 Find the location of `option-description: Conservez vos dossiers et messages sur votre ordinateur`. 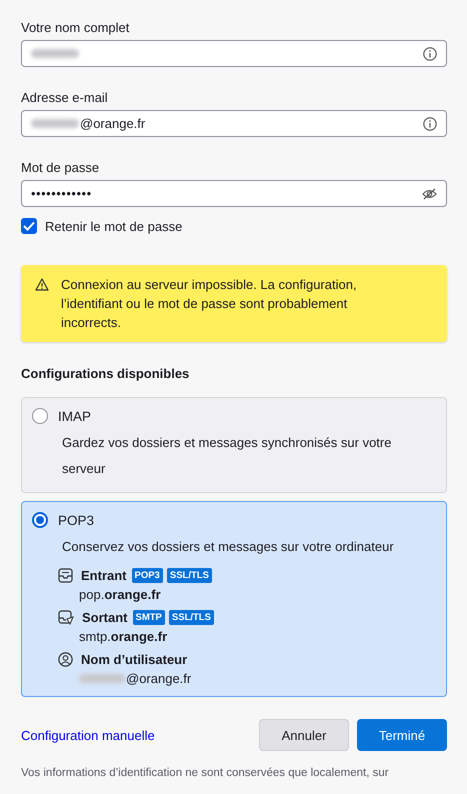

option-description: Conservez vos dossiers et messages sur votre ordinateur is located at coordinates (228, 547).